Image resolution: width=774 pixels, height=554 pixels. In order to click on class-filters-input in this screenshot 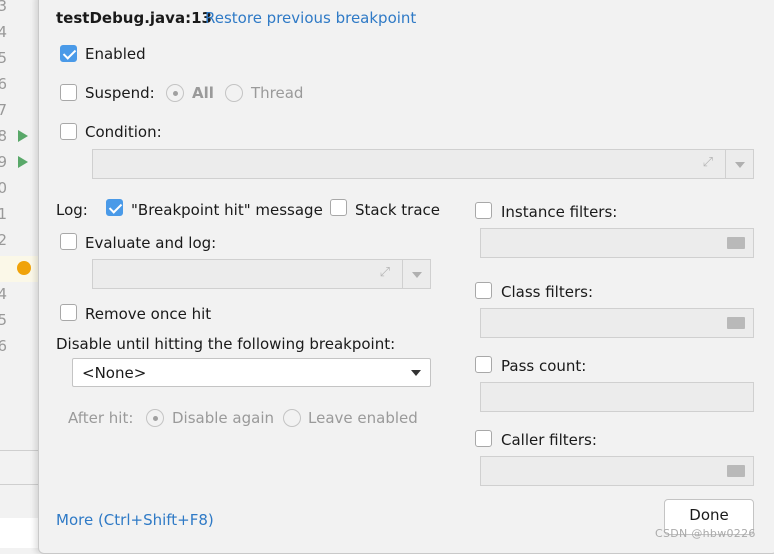, I will do `click(617, 323)`.